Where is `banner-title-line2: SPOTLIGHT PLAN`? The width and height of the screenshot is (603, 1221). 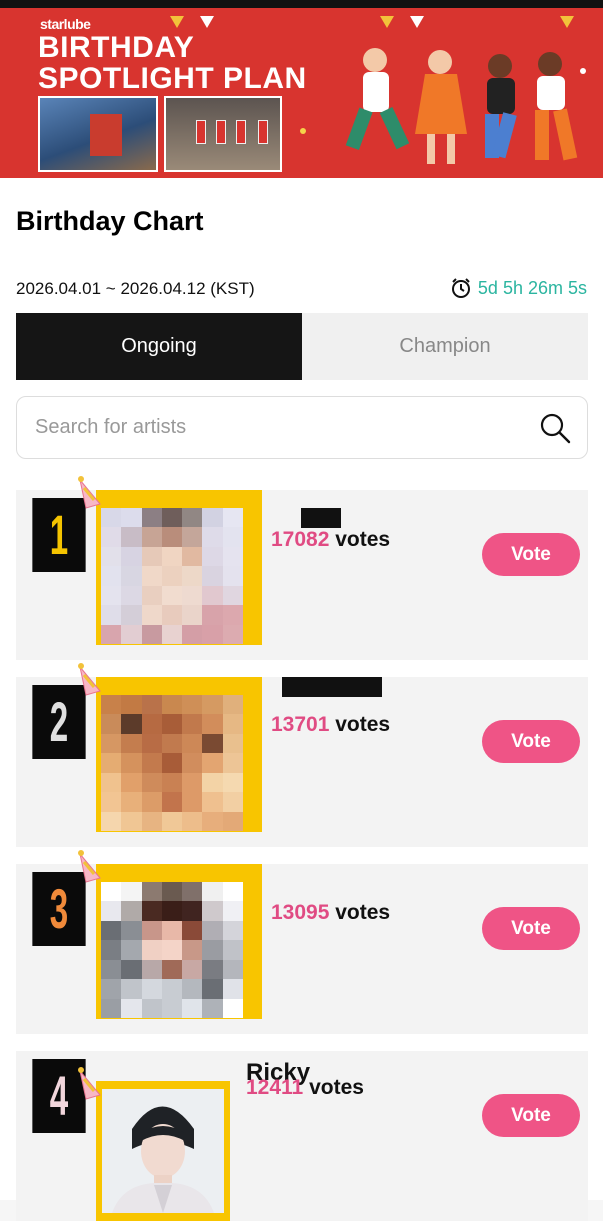 banner-title-line2: SPOTLIGHT PLAN is located at coordinates (172, 78).